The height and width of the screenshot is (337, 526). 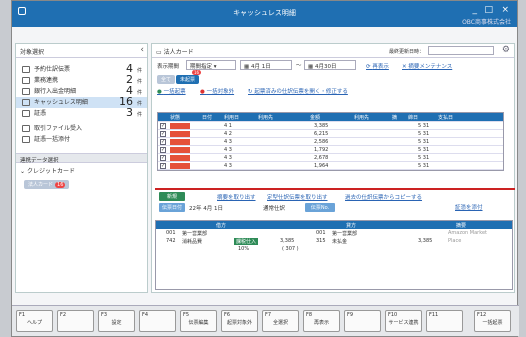 What do you see at coordinates (434, 315) in the screenshot?
I see `fkey-code: F11` at bounding box center [434, 315].